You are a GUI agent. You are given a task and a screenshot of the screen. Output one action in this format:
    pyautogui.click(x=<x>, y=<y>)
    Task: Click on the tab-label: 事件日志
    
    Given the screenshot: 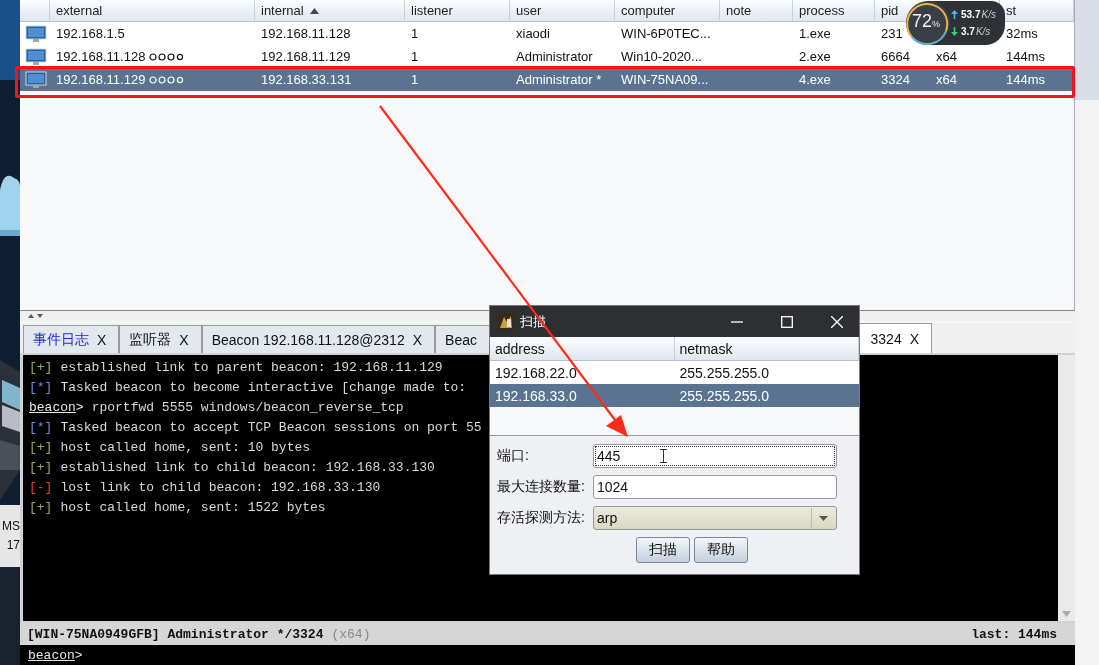 What is the action you would take?
    pyautogui.click(x=61, y=339)
    